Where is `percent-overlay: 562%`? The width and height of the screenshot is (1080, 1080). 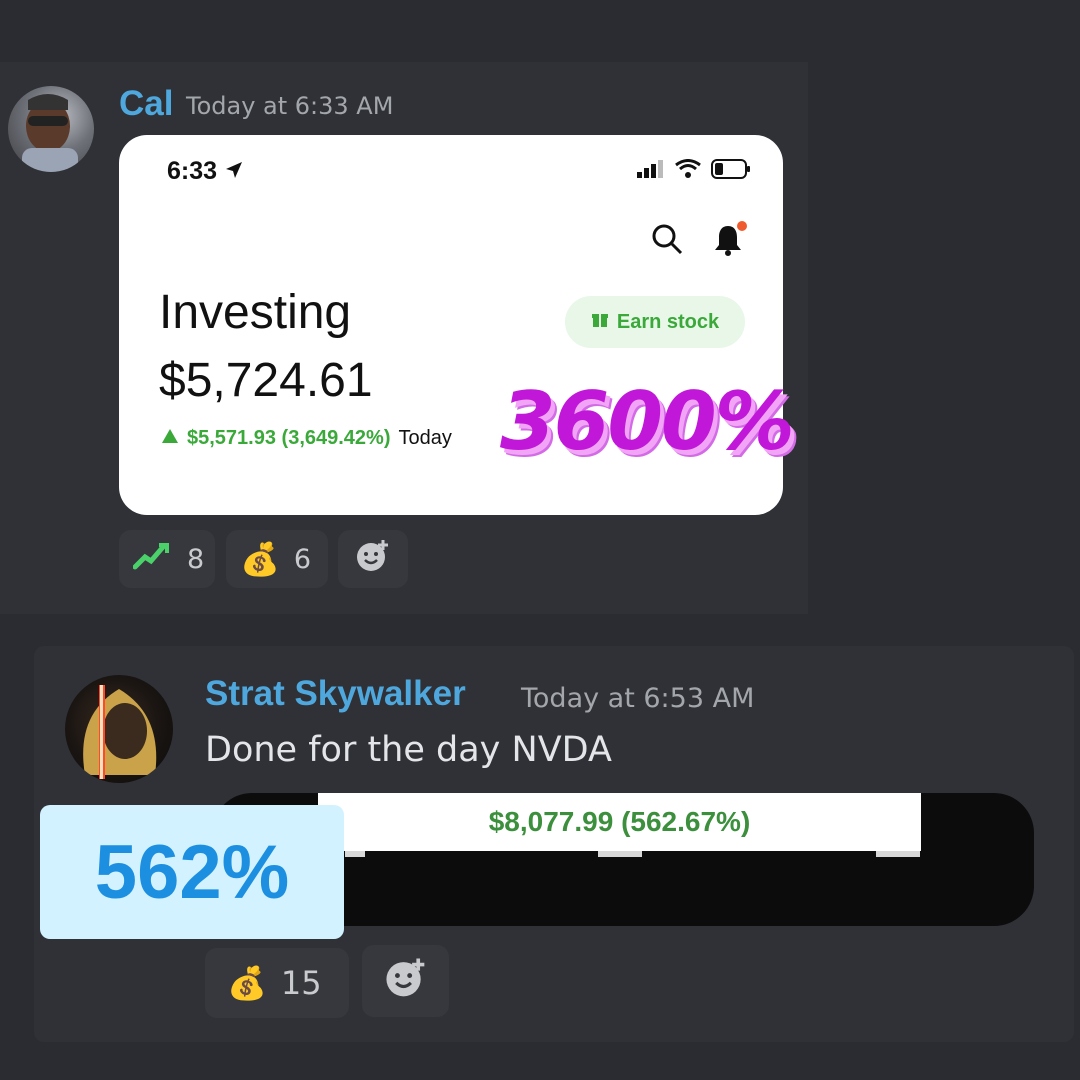
percent-overlay: 562% is located at coordinates (192, 872).